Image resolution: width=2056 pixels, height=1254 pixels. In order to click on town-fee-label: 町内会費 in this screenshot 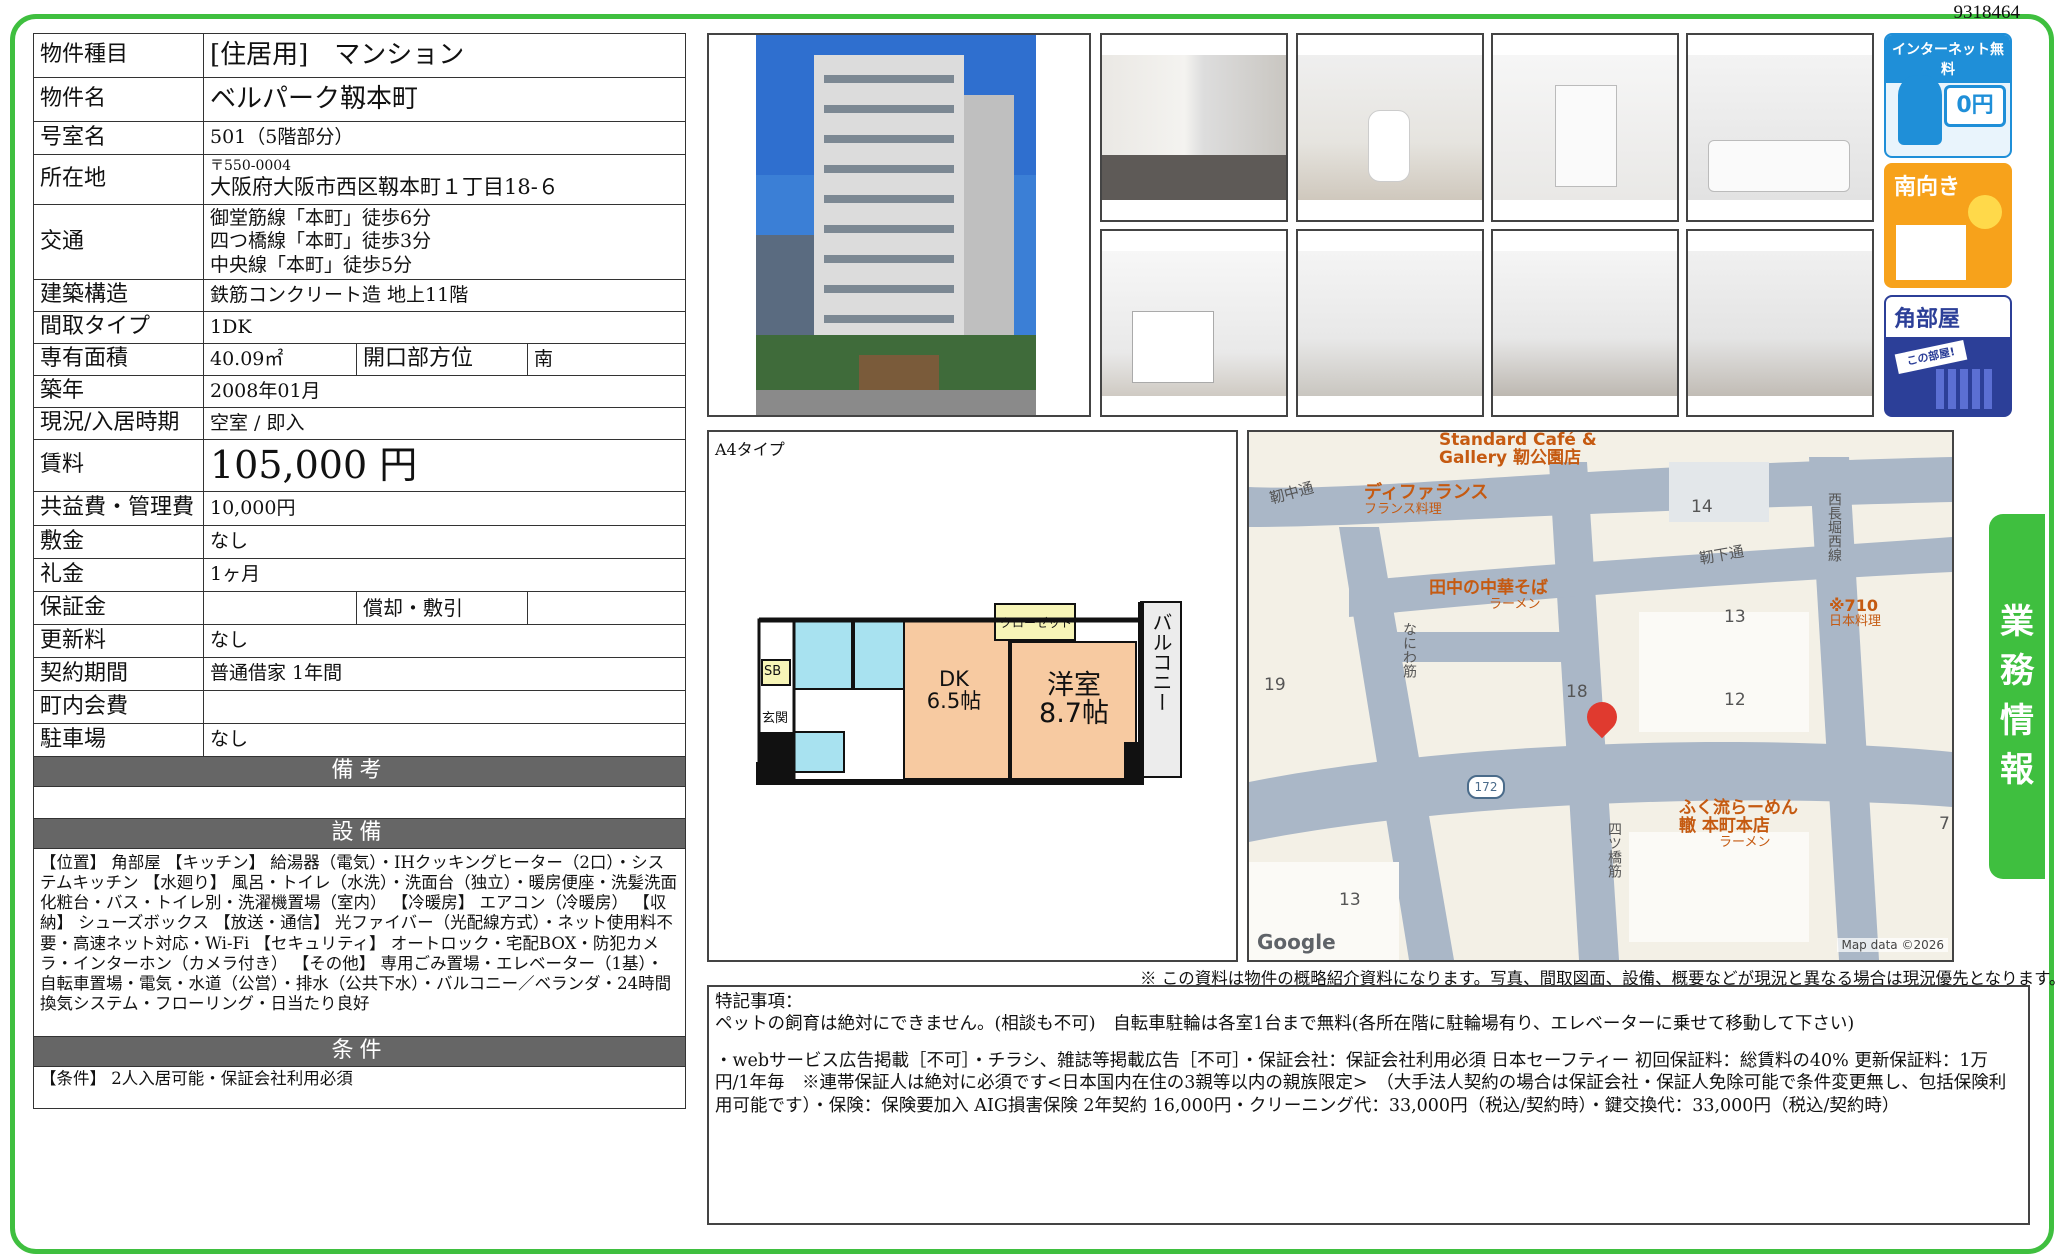, I will do `click(118, 707)`.